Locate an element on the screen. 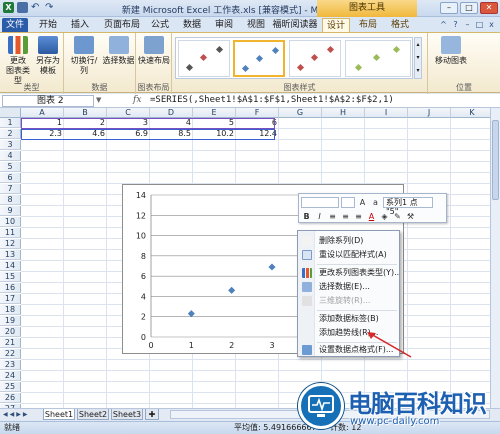 The width and height of the screenshot is (500, 434). tab-layout: 布局 is located at coordinates (368, 25).